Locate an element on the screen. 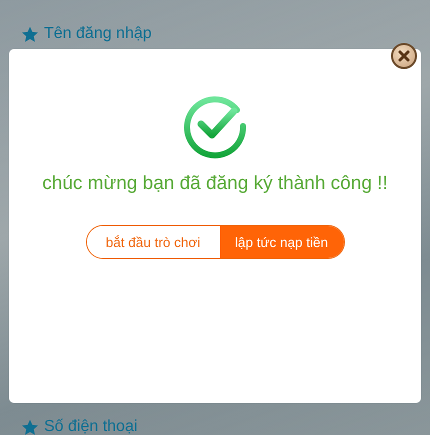  close-button is located at coordinates (404, 56).